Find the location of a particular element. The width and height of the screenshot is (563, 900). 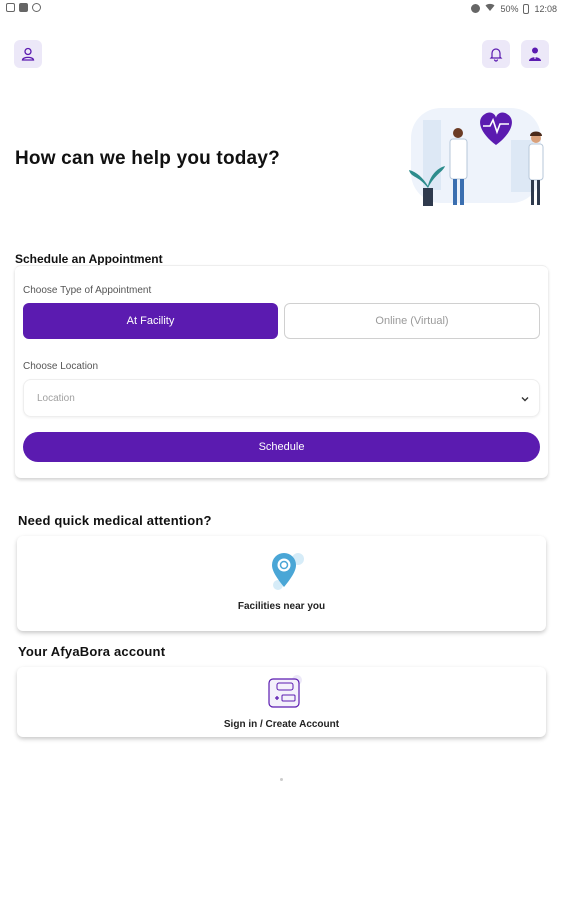

doctor-button is located at coordinates (535, 54).